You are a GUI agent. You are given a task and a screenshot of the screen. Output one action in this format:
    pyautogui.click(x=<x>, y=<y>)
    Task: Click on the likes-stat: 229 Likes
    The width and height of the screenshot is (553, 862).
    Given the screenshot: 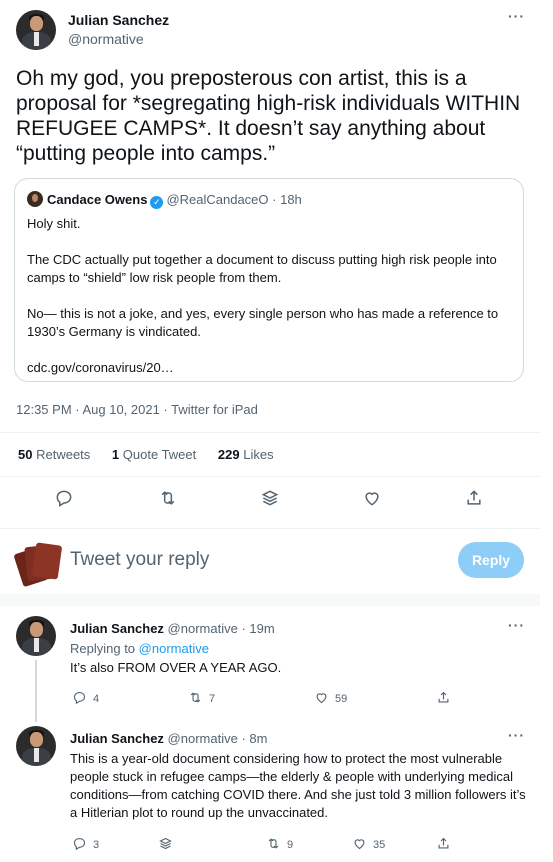 What is the action you would take?
    pyautogui.click(x=246, y=454)
    